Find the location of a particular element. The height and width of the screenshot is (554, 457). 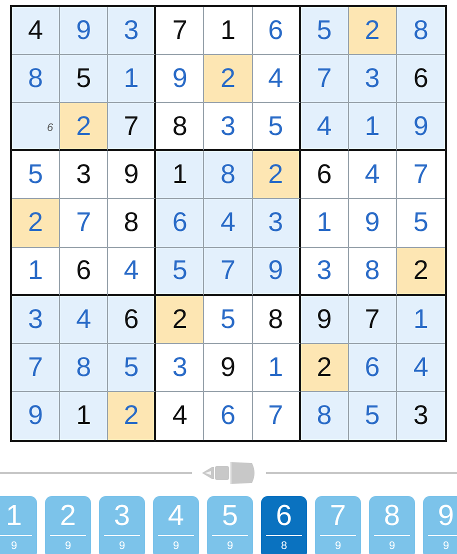

number-key: 6 8 is located at coordinates (284, 525).